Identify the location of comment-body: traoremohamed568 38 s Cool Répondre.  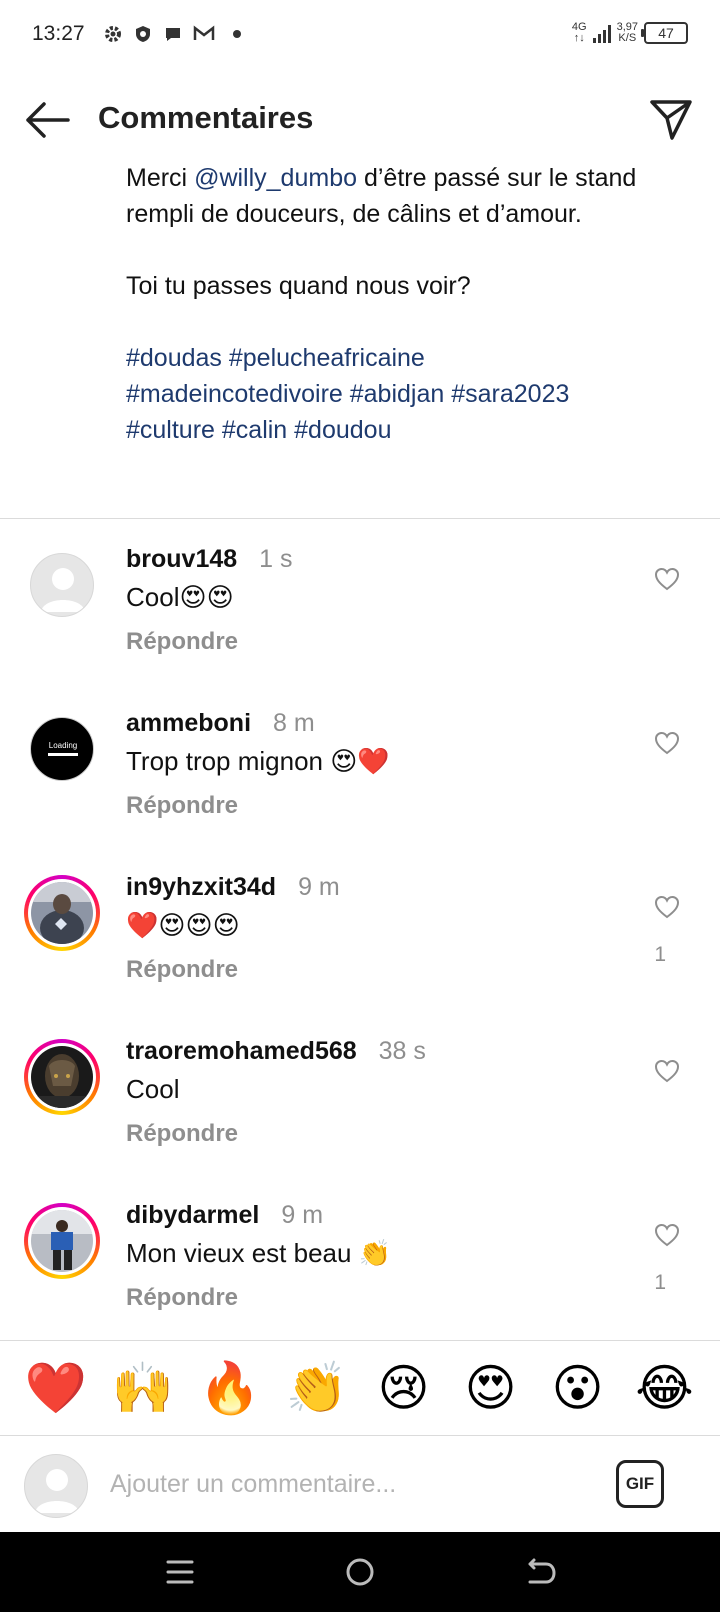
(376, 1092).